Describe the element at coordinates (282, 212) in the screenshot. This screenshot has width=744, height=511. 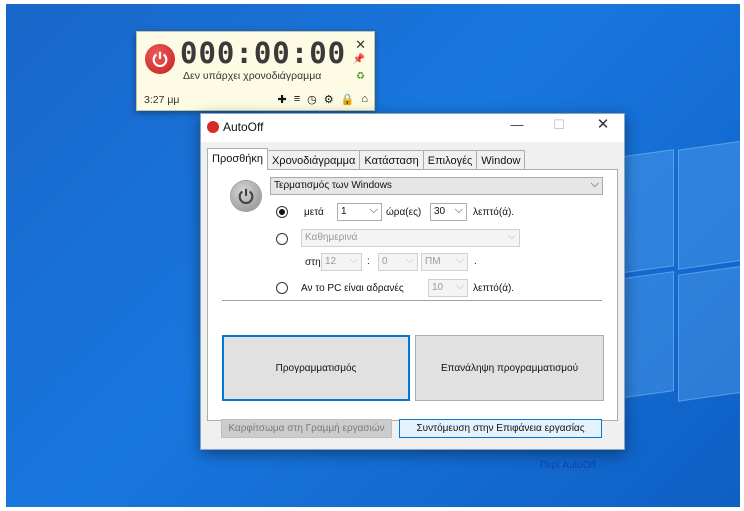
I see `radio-after` at that location.